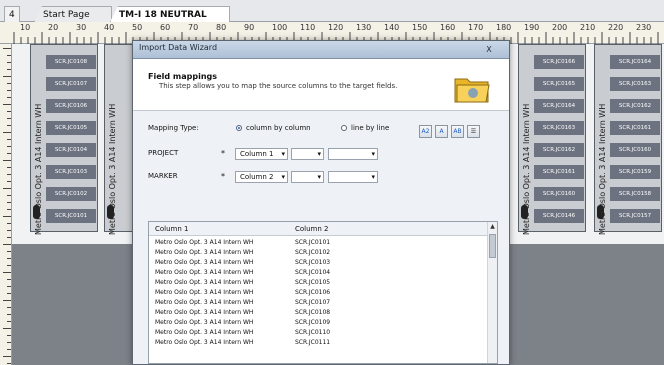 Image resolution: width=664 pixels, height=365 pixels. Describe the element at coordinates (616, 27) in the screenshot. I see `ruler-number: 220` at that location.